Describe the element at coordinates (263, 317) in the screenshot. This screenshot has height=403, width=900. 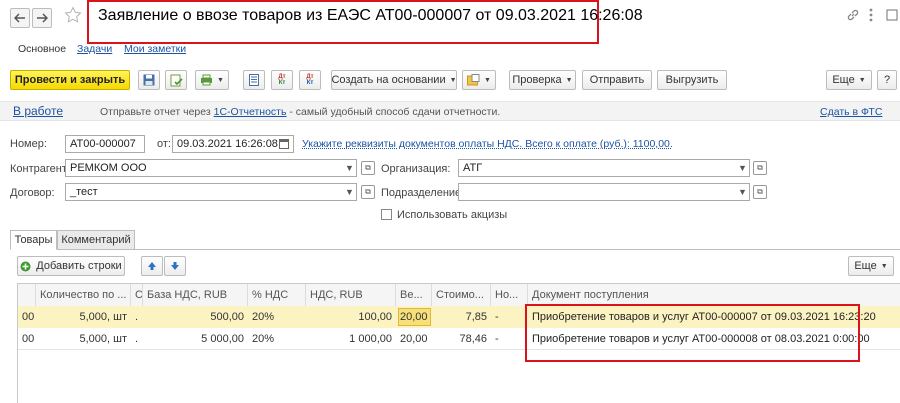
I see `cell-vat-rate: 20%` at that location.